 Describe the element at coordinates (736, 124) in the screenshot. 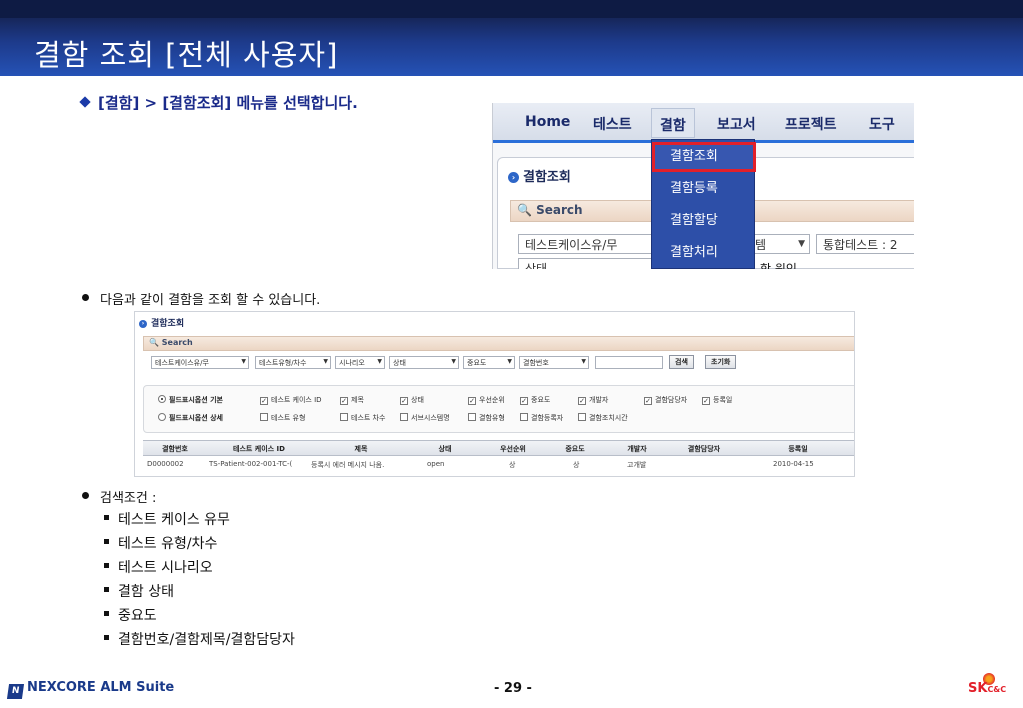

I see `nav-report: 보고서` at that location.